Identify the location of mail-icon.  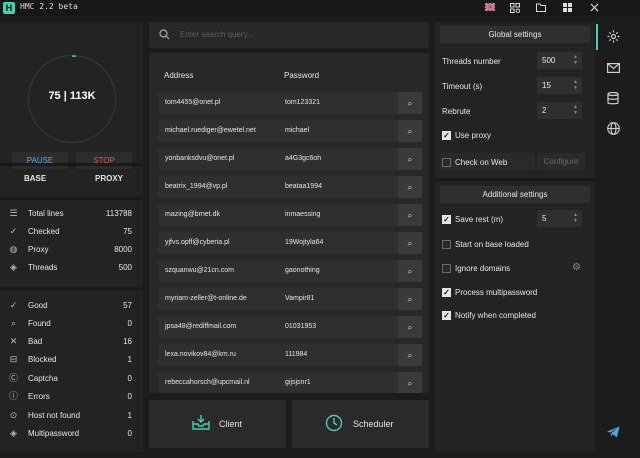
(613, 69).